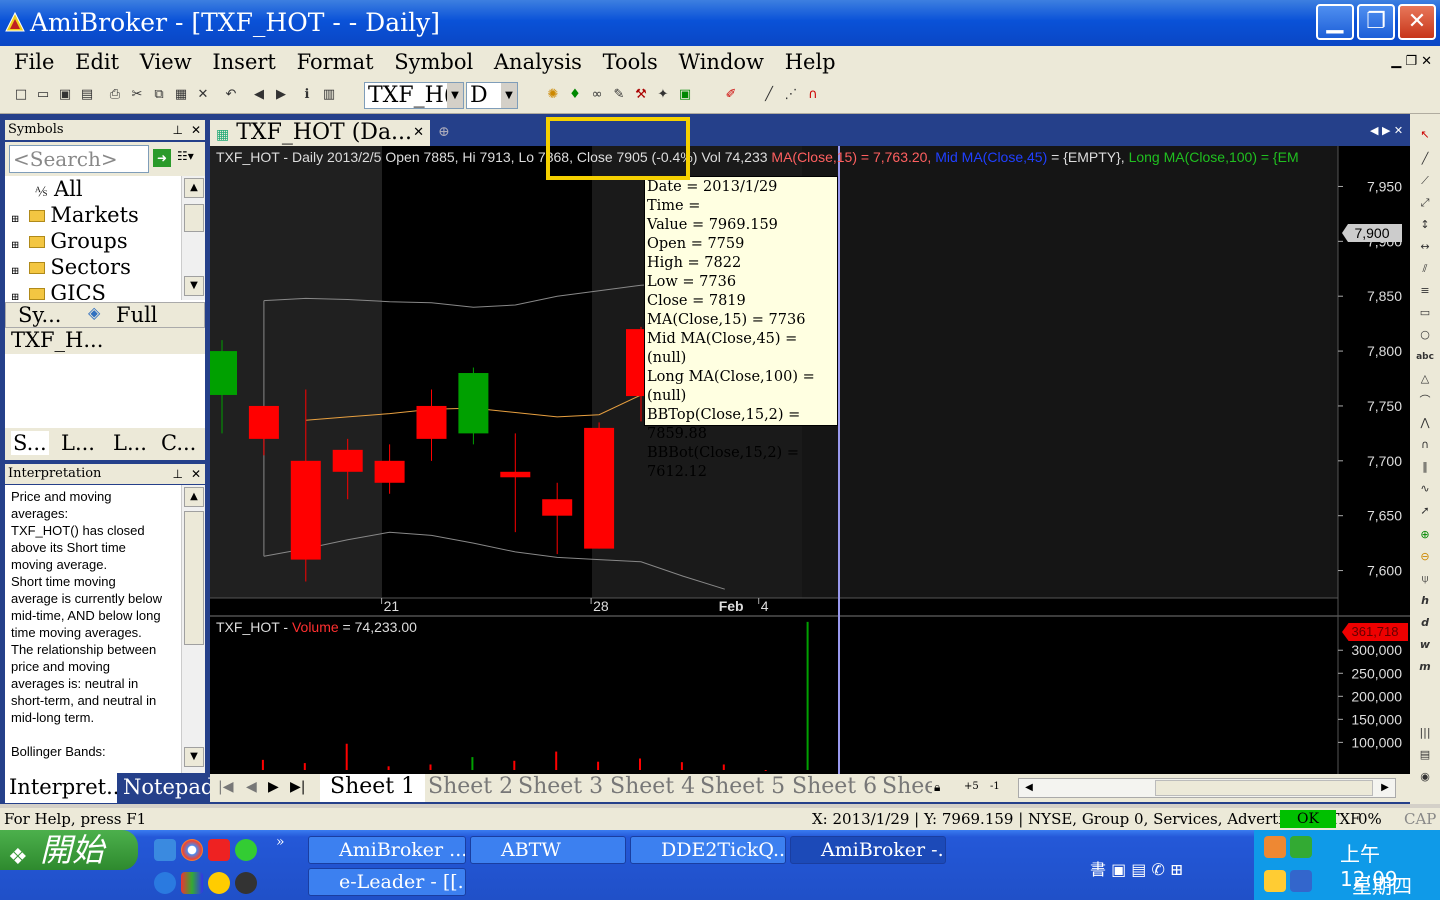 The width and height of the screenshot is (1440, 900). Describe the element at coordinates (69, 850) in the screenshot. I see `start-button: ❖ 開始` at that location.